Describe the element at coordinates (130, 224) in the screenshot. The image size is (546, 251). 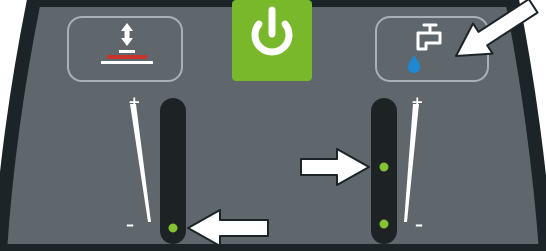
I see `brush-pressure-min-label: –` at that location.